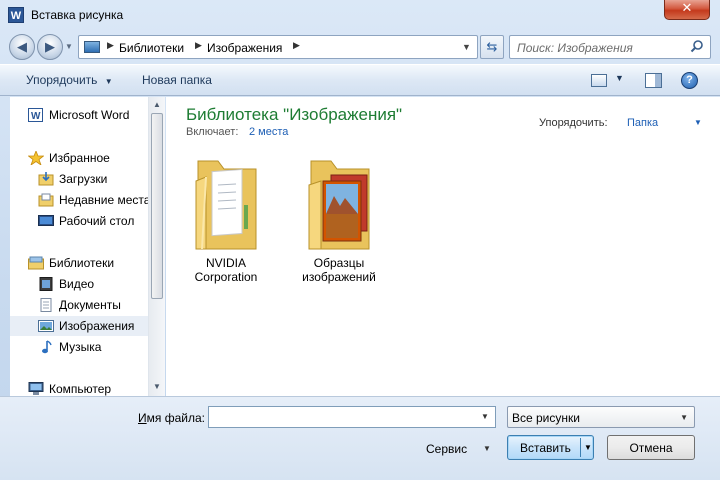 This screenshot has height=480, width=720. I want to click on folder-name-line: Corporation, so click(226, 277).